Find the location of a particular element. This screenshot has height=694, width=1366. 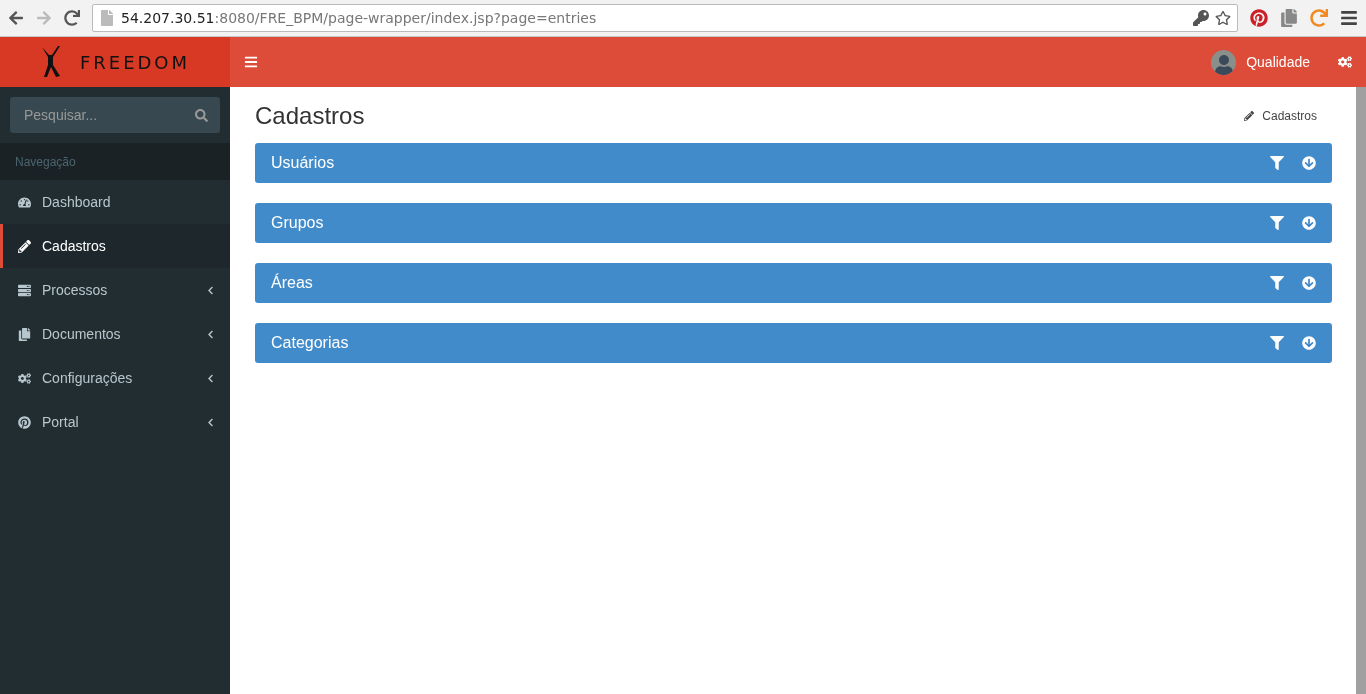

breadcrumb-link: Cadastros is located at coordinates (1289, 116).